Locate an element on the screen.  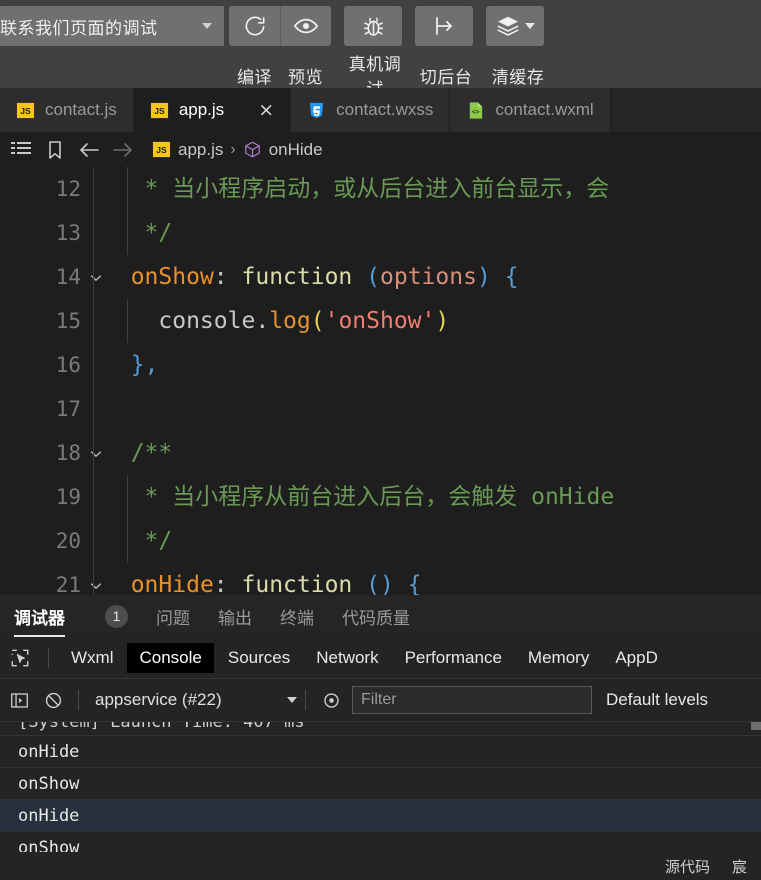
console-context-select: appservice (#22) is located at coordinates (192, 700).